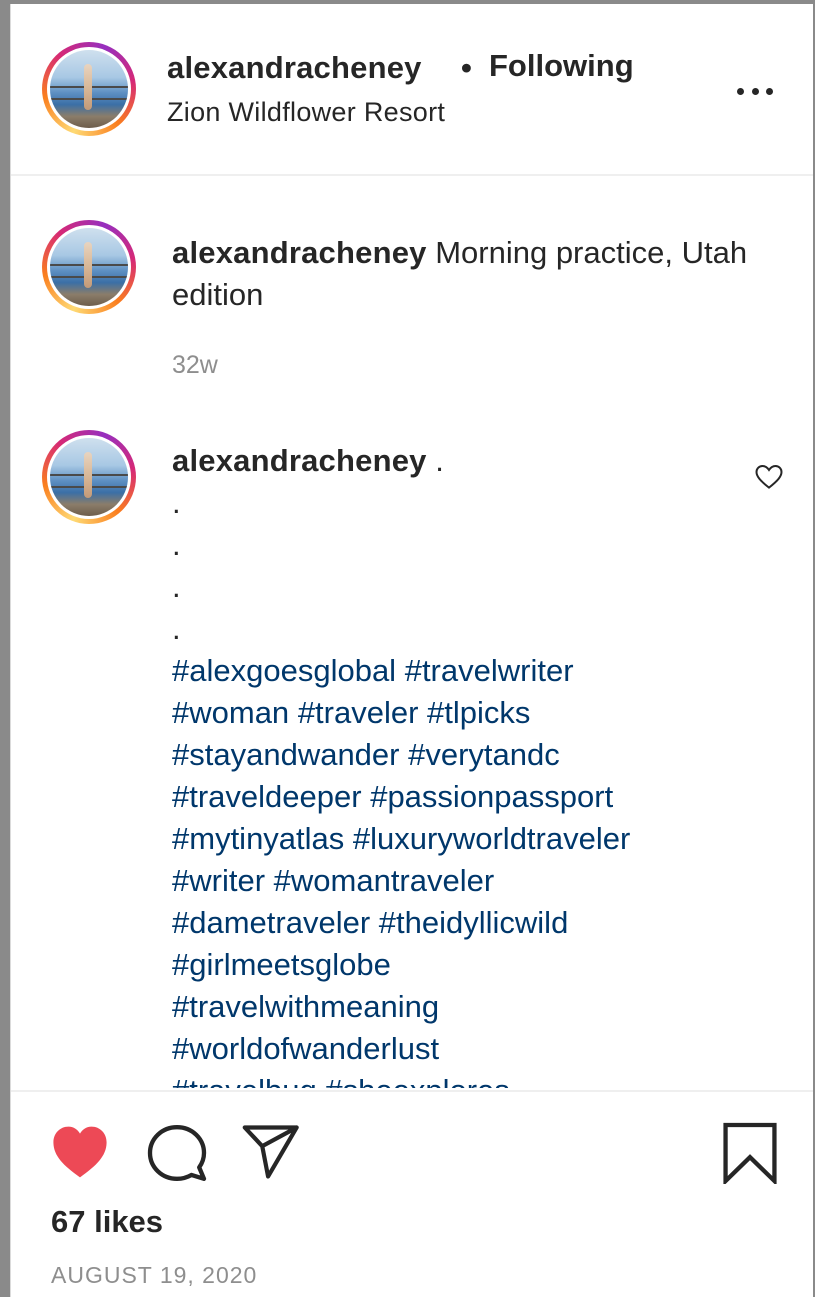  Describe the element at coordinates (281, 964) in the screenshot. I see `hashtag: #girlmeetsglobe` at that location.